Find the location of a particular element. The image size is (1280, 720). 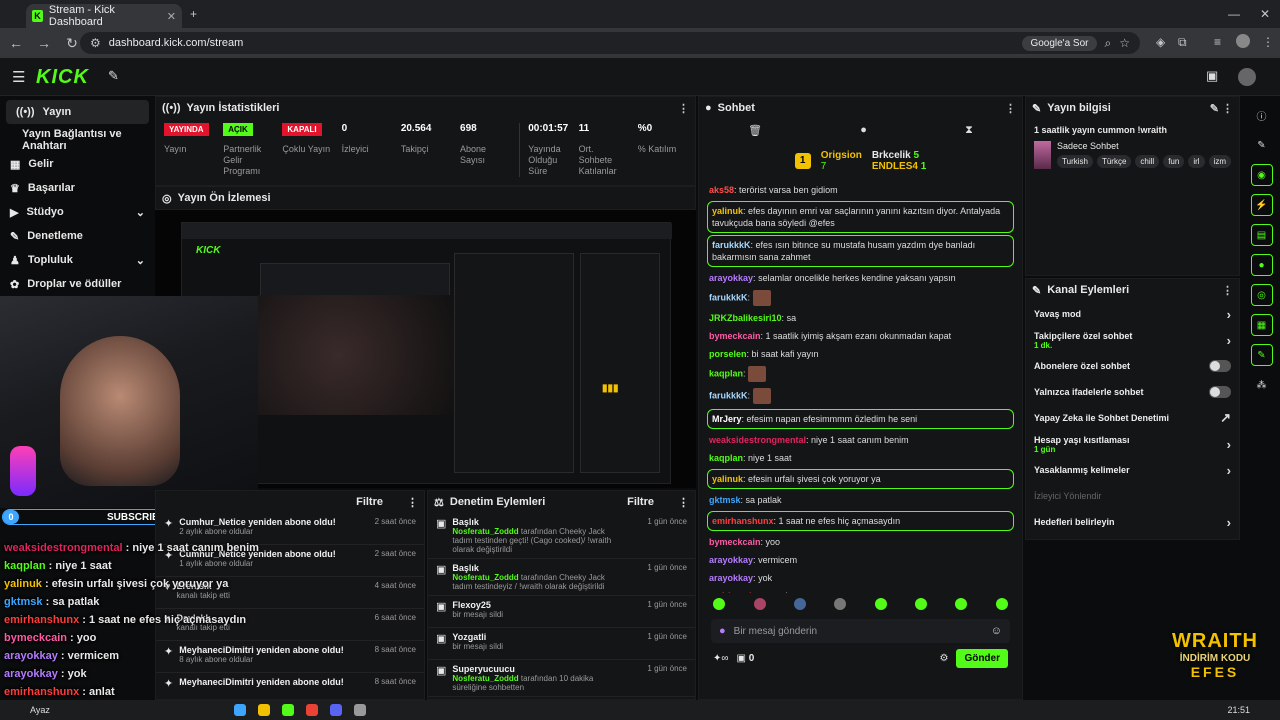

sidebar-item-community: ♟ Topluluk ⌄ is located at coordinates (77, 260).